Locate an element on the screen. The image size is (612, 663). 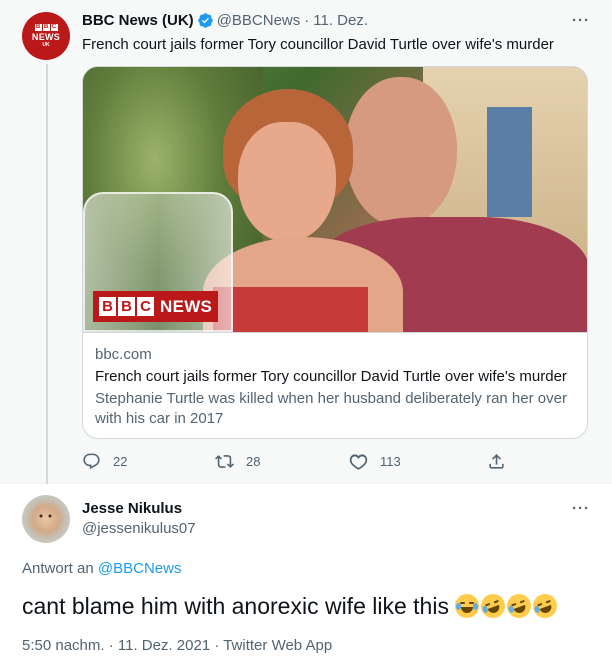
logo-block-b2: B is located at coordinates (126, 306).